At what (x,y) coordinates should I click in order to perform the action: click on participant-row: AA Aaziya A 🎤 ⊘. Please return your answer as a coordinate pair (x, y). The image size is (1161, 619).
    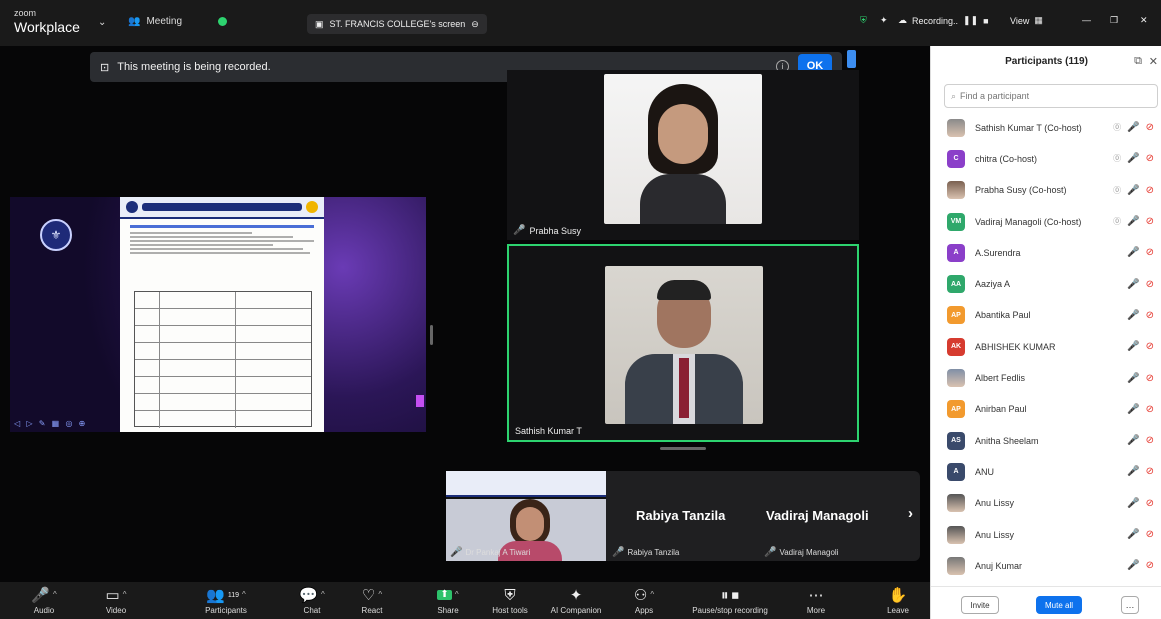
    Looking at the image, I should click on (1046, 283).